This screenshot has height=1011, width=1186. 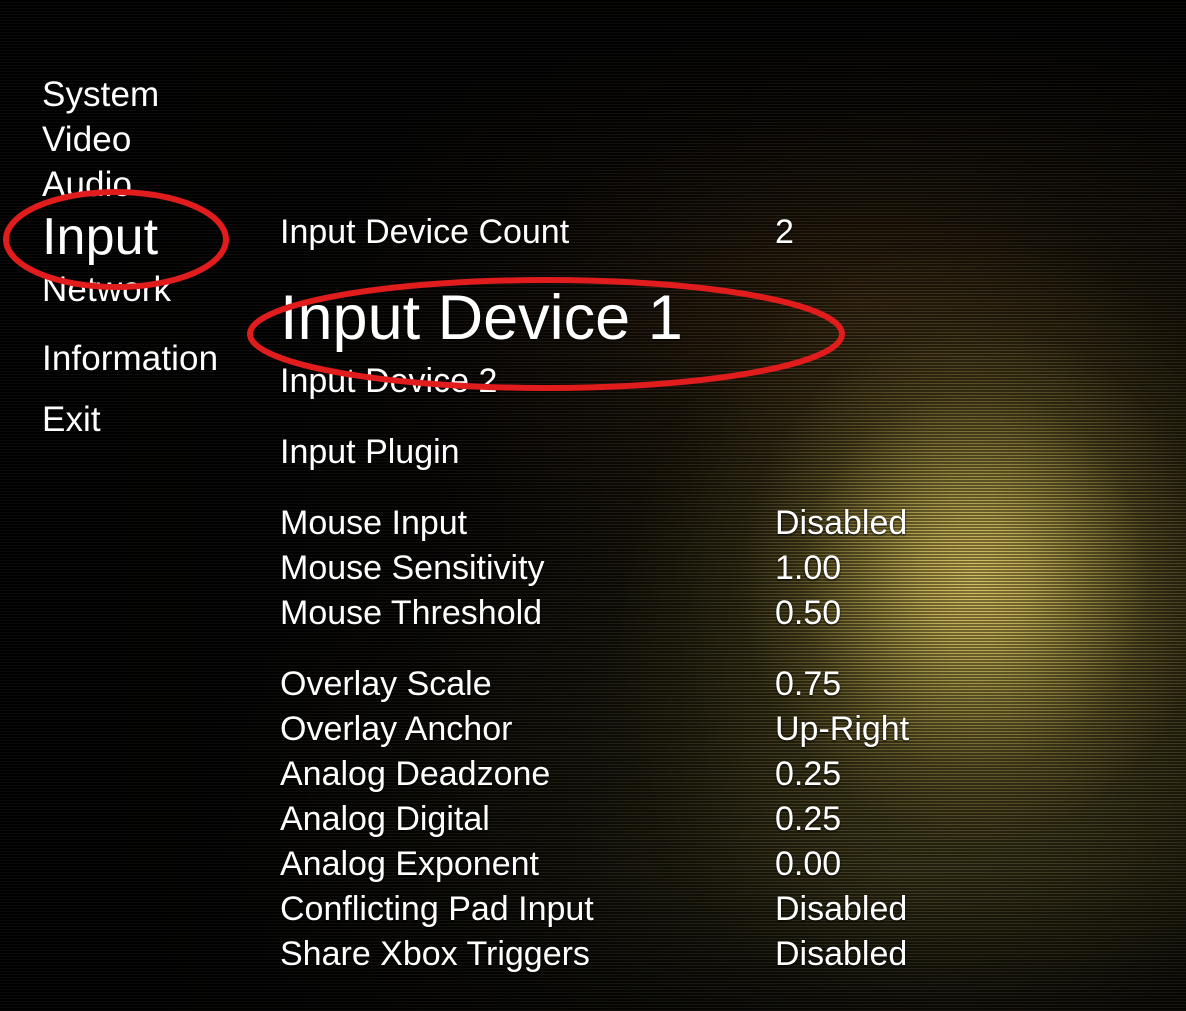 I want to click on setting-label: Overlay Anchor, so click(x=396, y=729).